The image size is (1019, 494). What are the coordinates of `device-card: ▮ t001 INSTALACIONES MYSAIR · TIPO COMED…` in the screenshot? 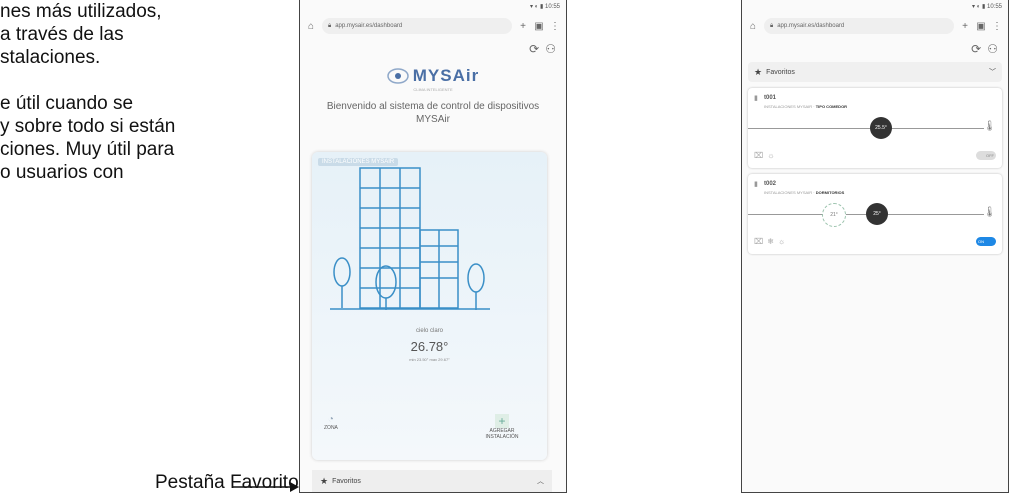 It's located at (875, 128).